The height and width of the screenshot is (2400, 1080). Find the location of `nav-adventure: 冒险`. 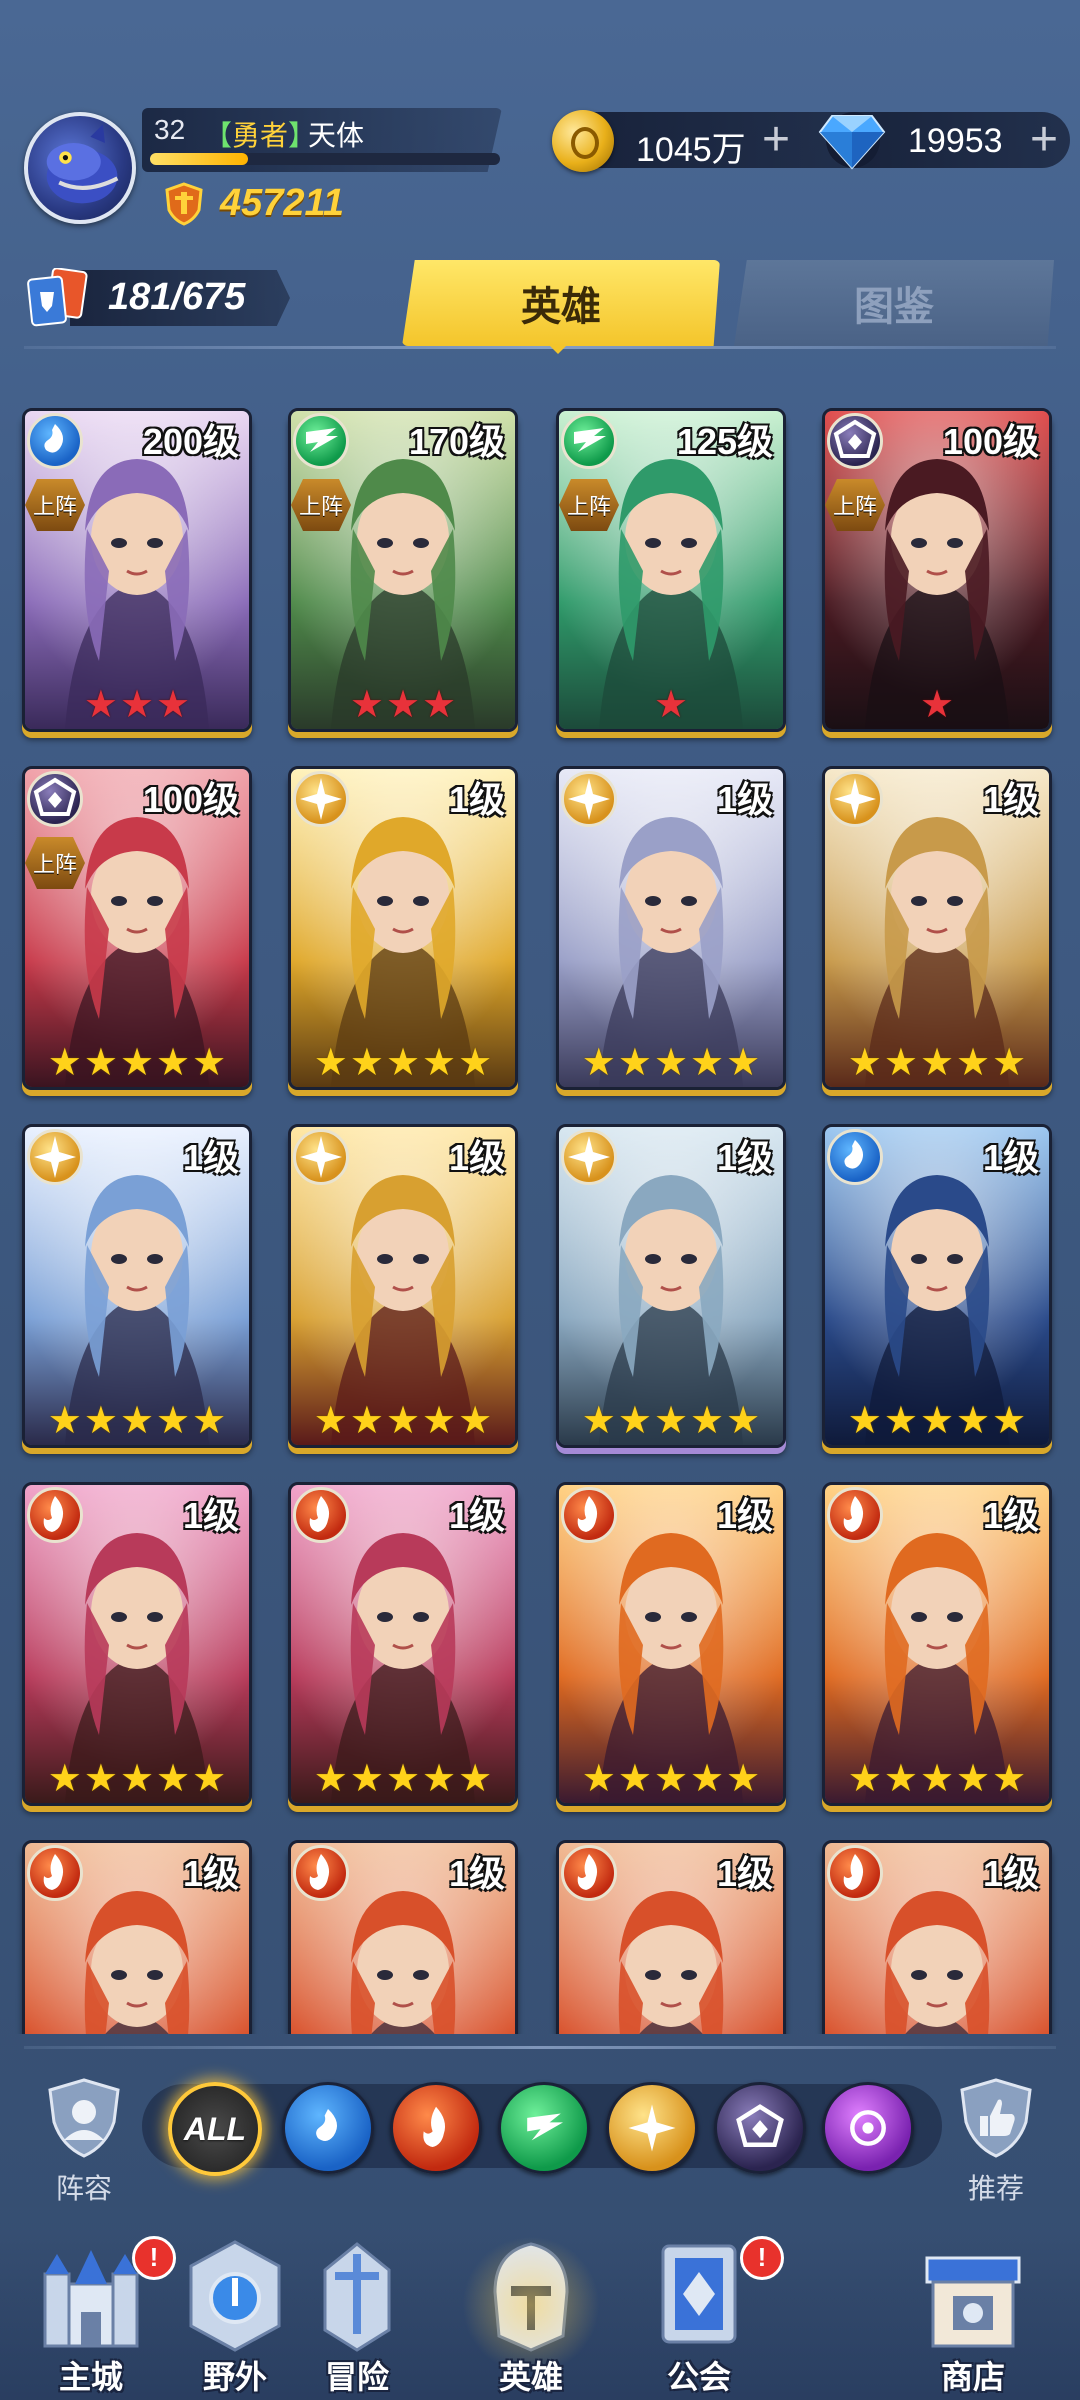

nav-adventure: 冒险 is located at coordinates (357, 2316).